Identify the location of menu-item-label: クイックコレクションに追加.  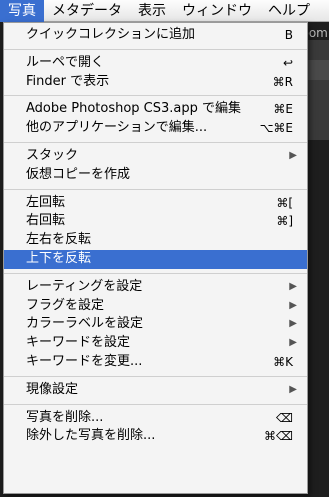
(111, 34).